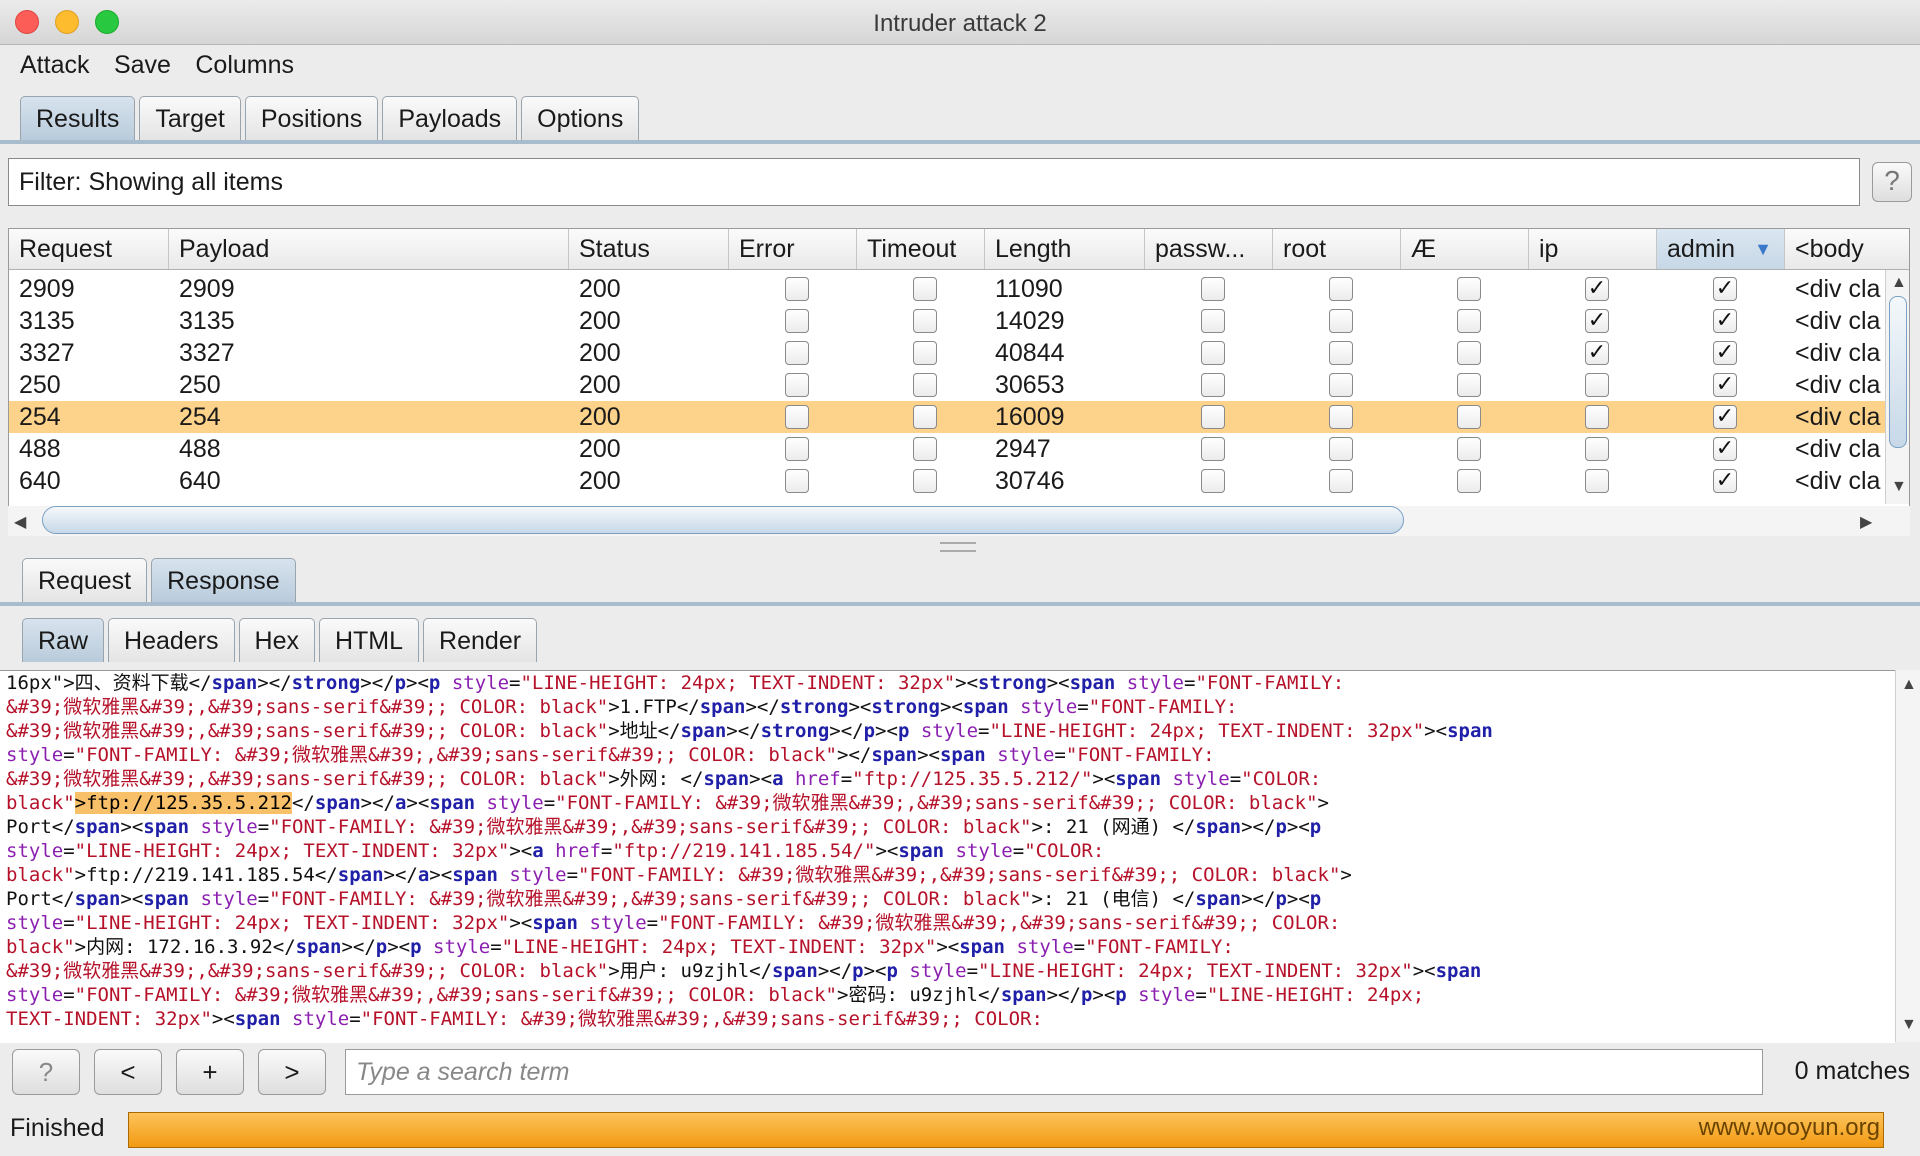  I want to click on tab-payloads: Payloads, so click(450, 118).